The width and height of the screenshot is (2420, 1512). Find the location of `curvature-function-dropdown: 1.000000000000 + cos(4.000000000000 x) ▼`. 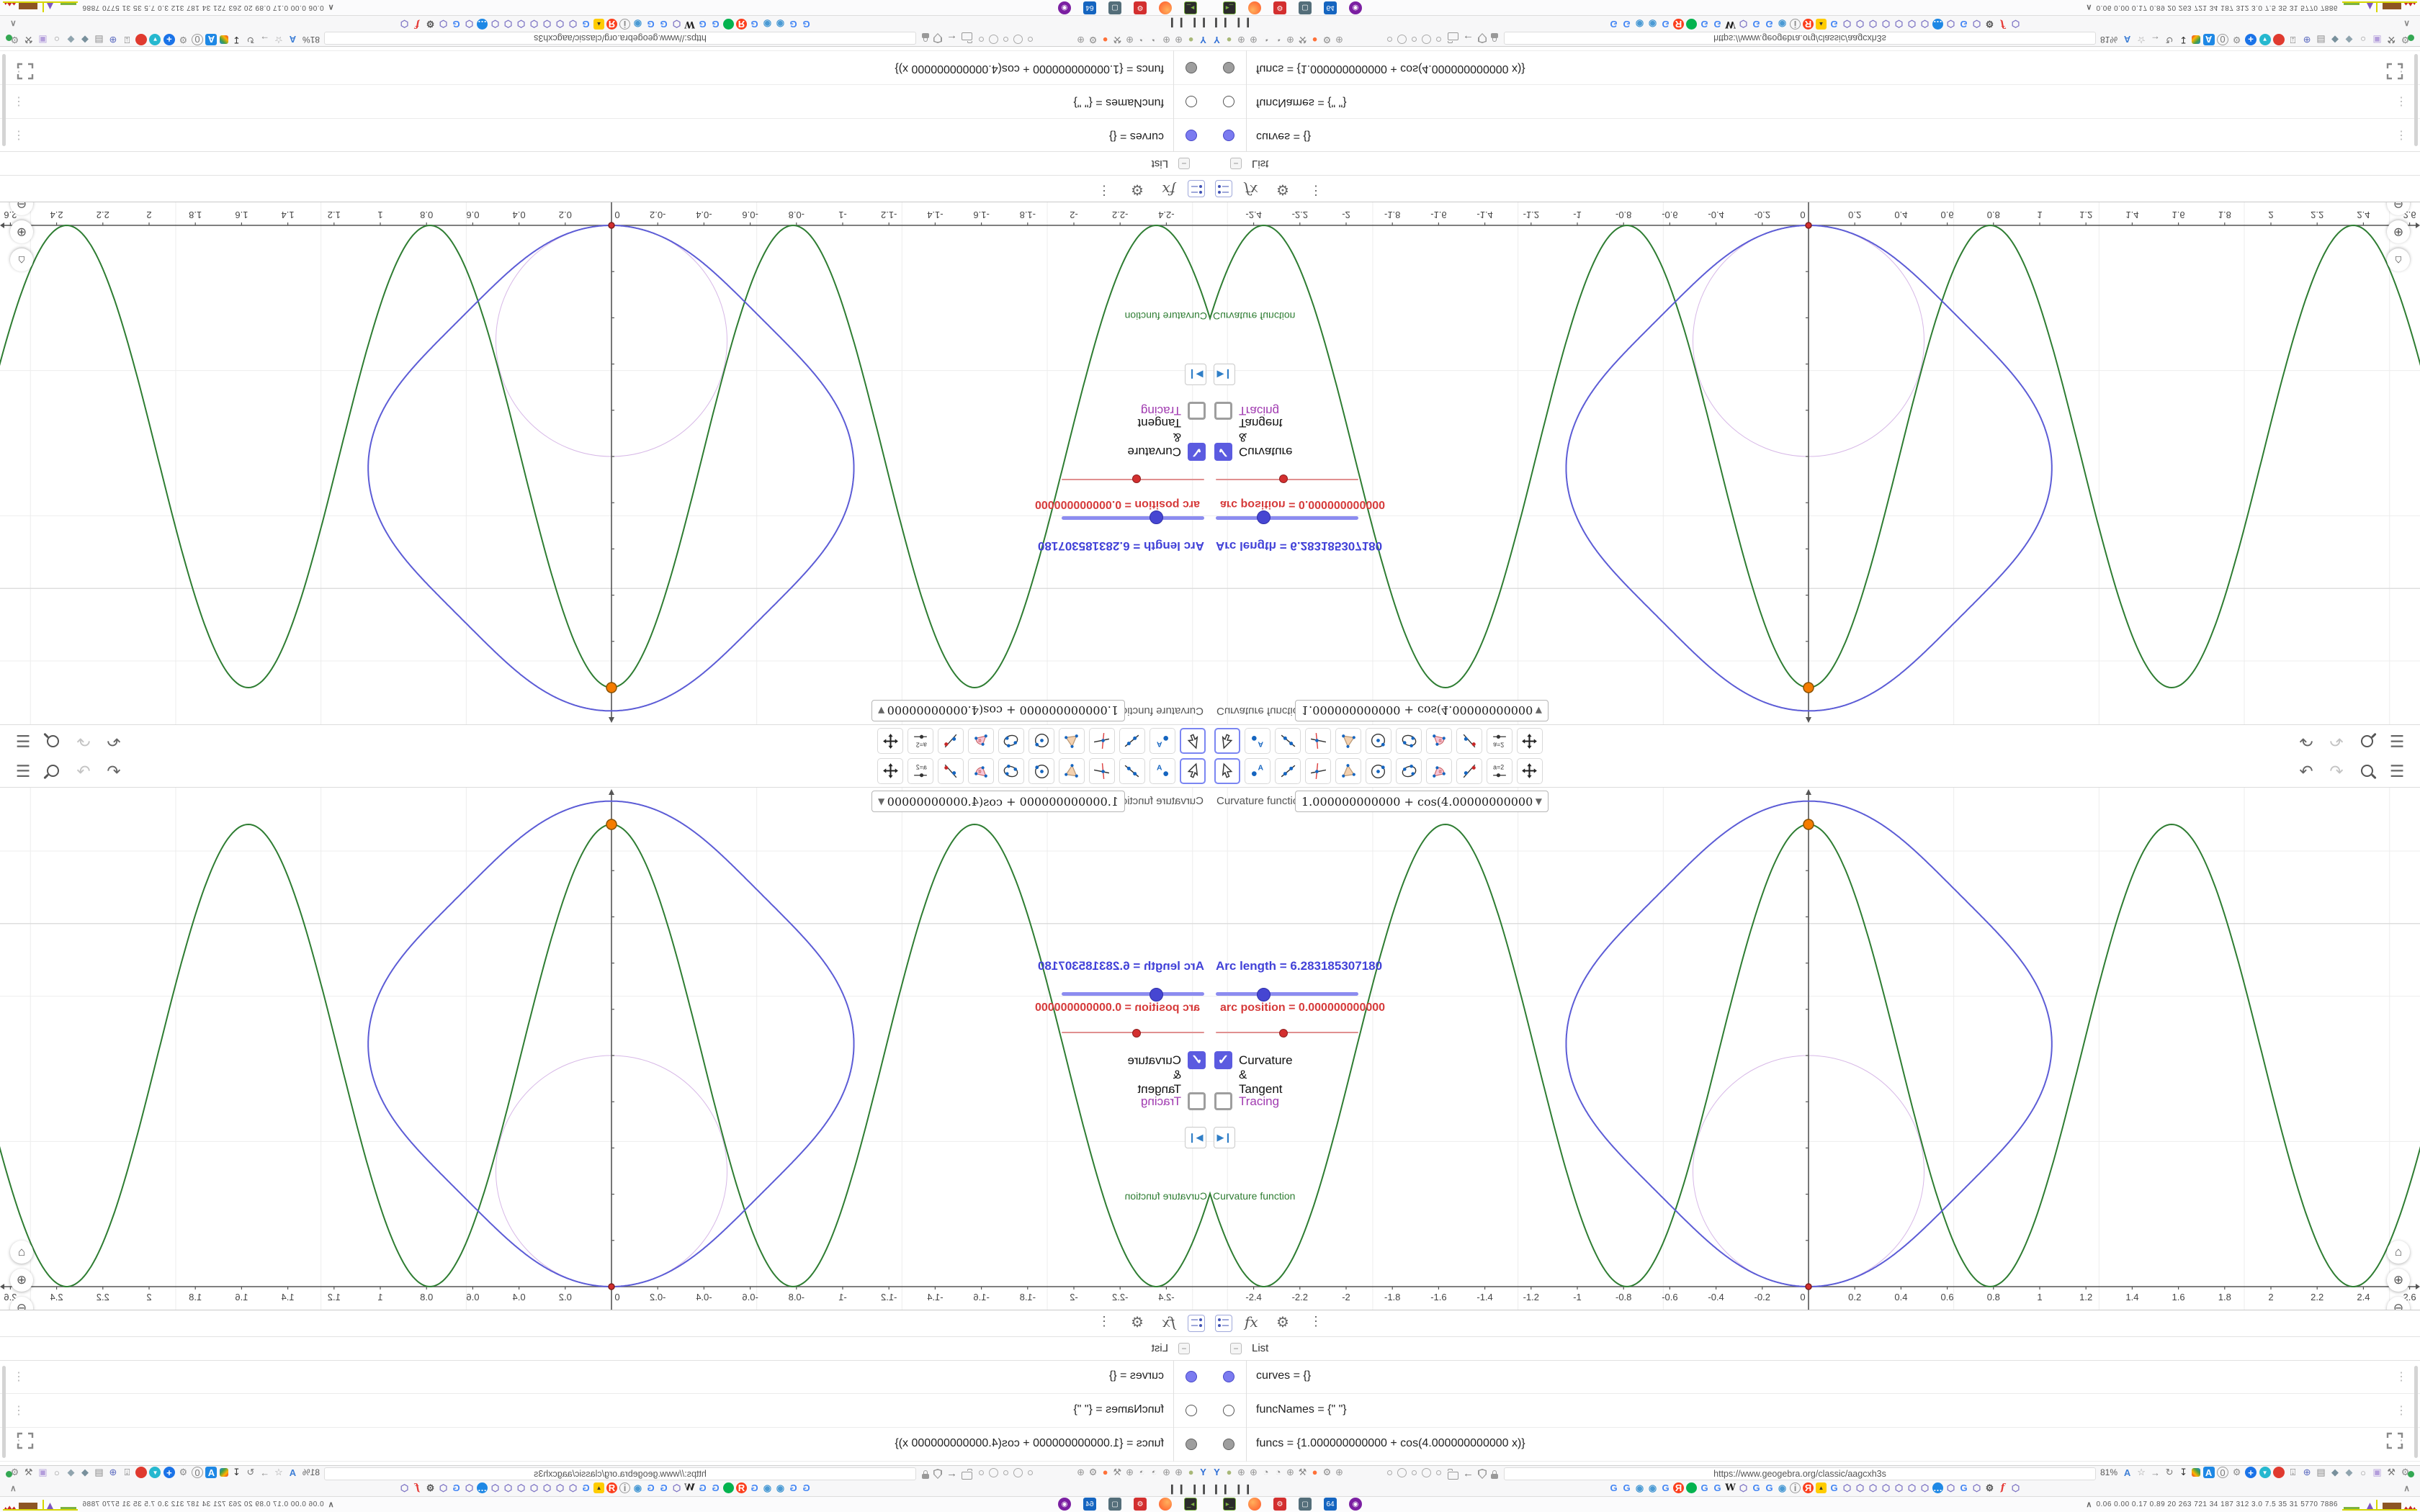

curvature-function-dropdown: 1.000000000000 + cos(4.000000000000 x) ▼ is located at coordinates (998, 801).